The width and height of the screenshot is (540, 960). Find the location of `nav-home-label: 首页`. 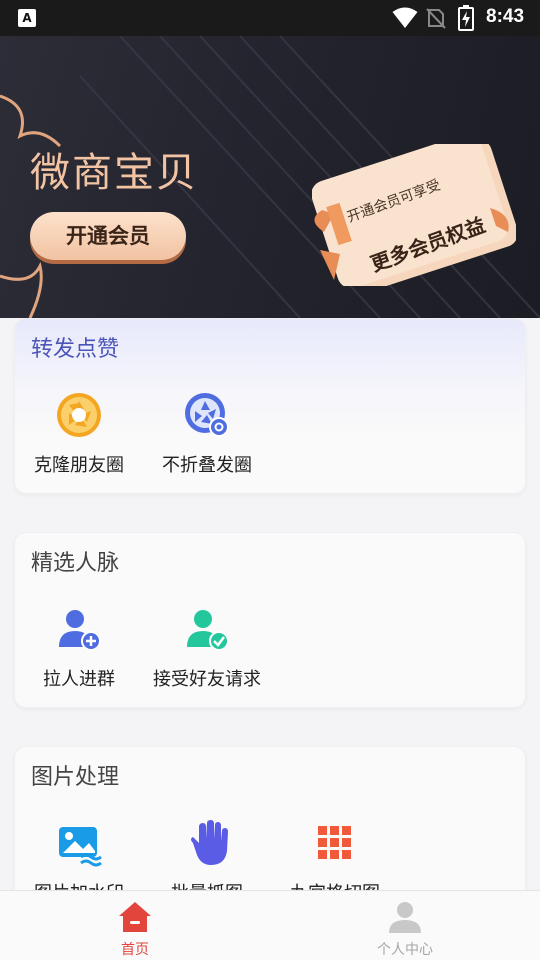

nav-home-label: 首页 is located at coordinates (135, 950).